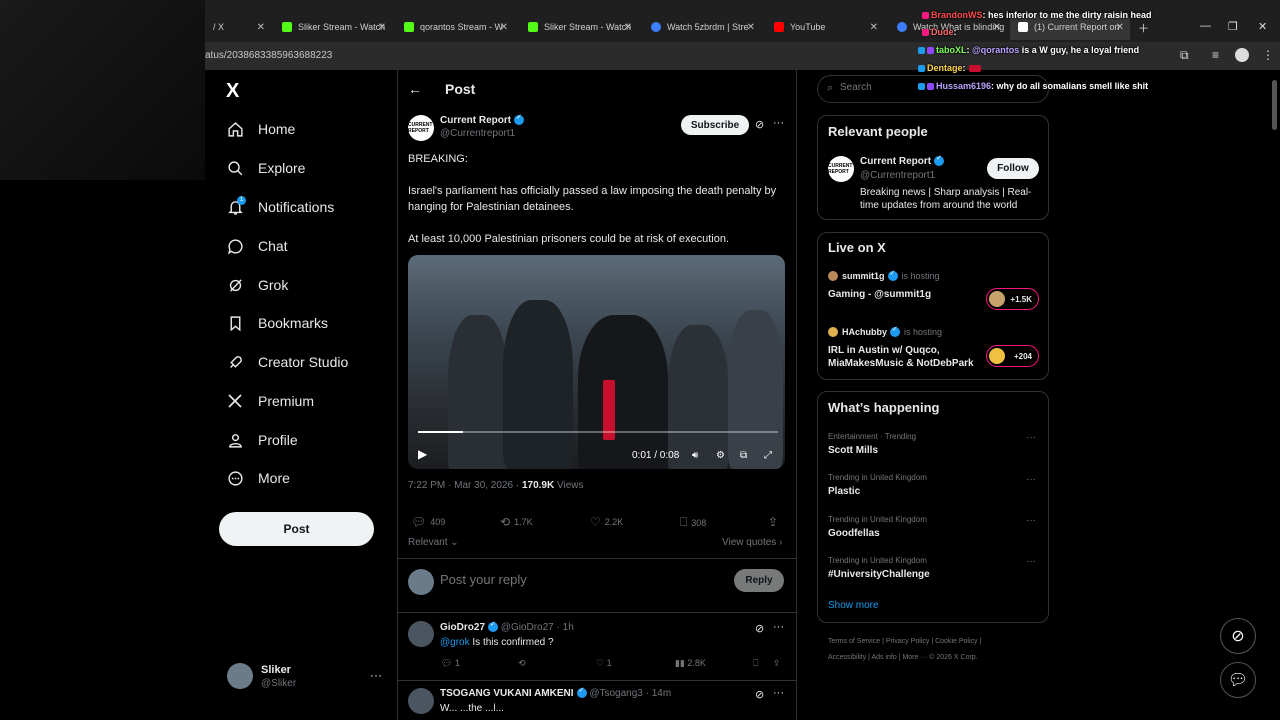 The image size is (1280, 720). What do you see at coordinates (752, 542) in the screenshot?
I see `view-quotes-link: View quotes ›` at bounding box center [752, 542].